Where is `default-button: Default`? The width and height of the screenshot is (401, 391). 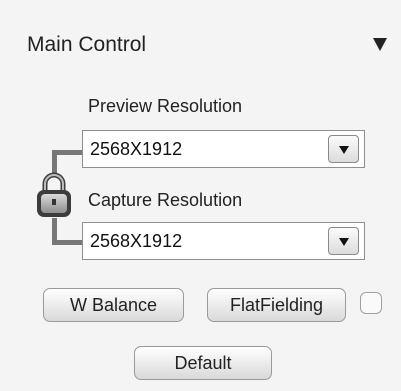 default-button: Default is located at coordinates (203, 363).